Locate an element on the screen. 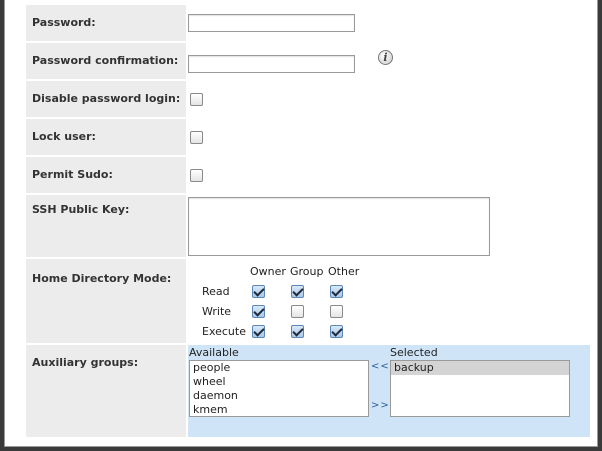 The height and width of the screenshot is (451, 602). selected-list-label: Selected is located at coordinates (414, 352).